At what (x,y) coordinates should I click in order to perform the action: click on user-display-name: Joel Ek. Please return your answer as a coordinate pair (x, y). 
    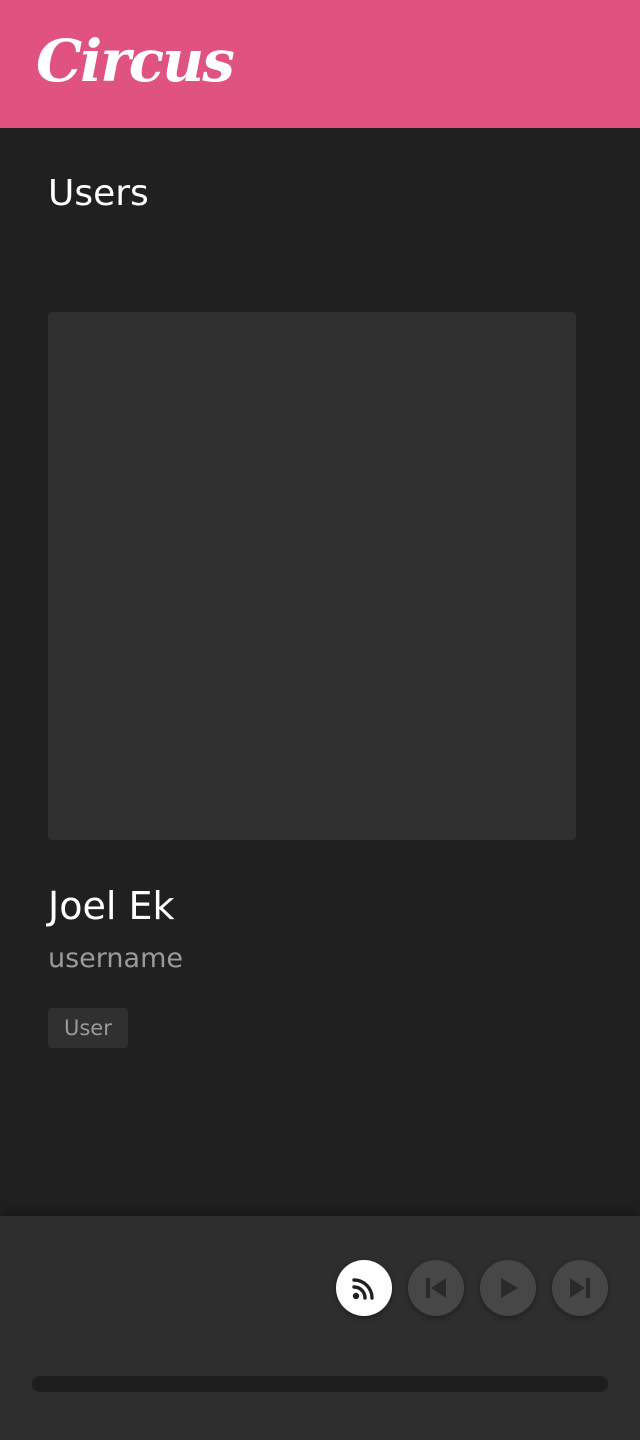
    Looking at the image, I should click on (111, 906).